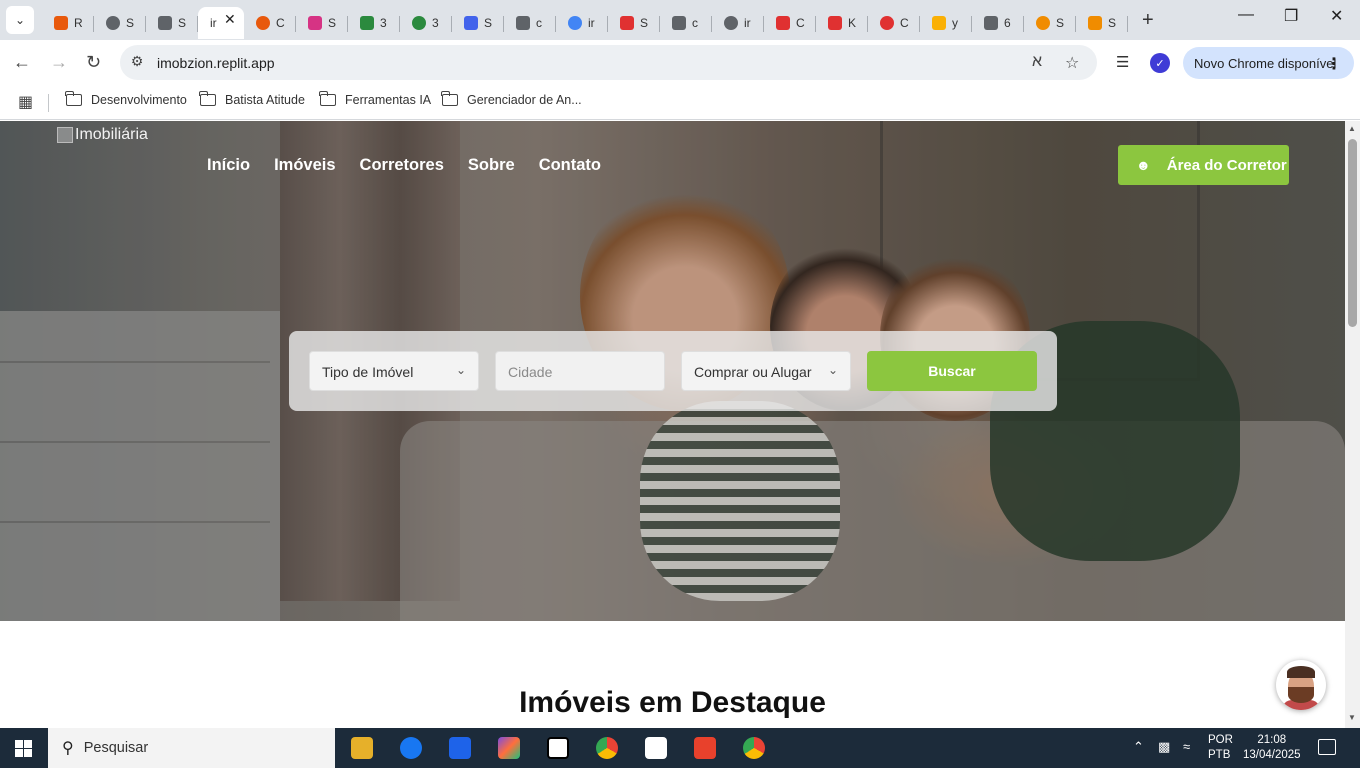 Image resolution: width=1360 pixels, height=768 pixels. What do you see at coordinates (1138, 747) in the screenshot?
I see `tray-chevron-up-icon: ⌃` at bounding box center [1138, 747].